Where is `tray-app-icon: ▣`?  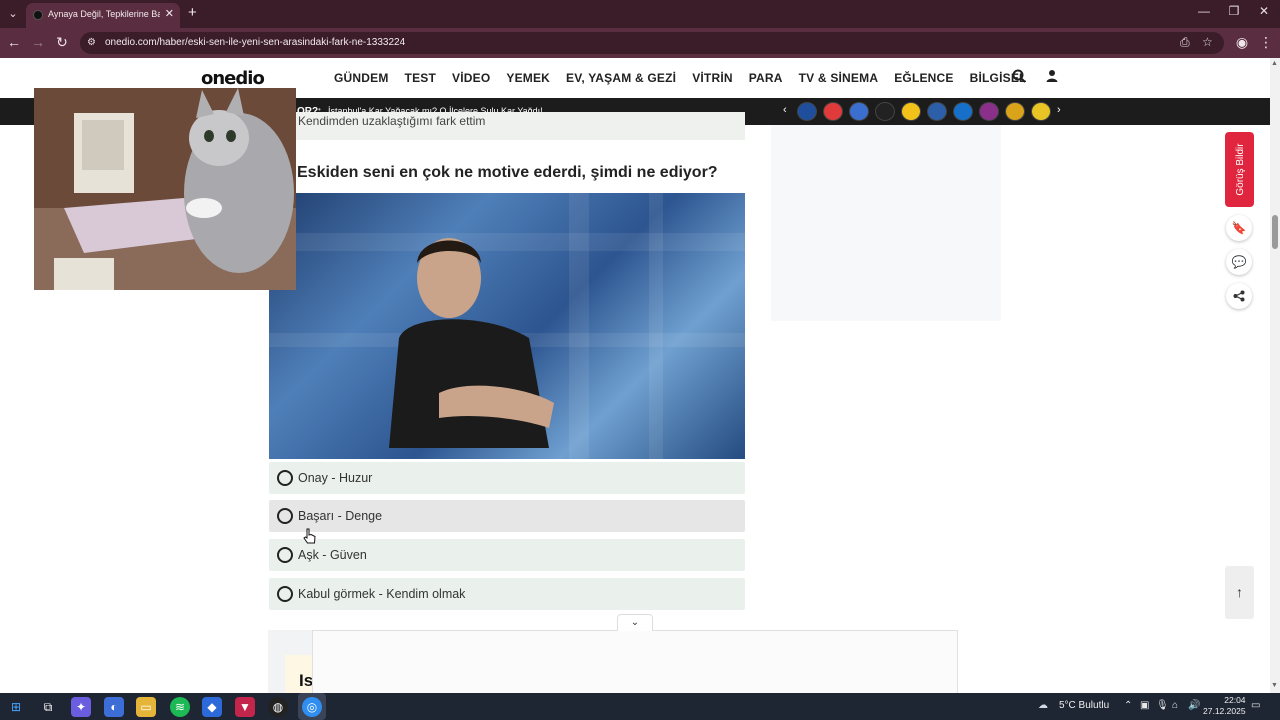
tray-app-icon: ▣ is located at coordinates (1144, 705).